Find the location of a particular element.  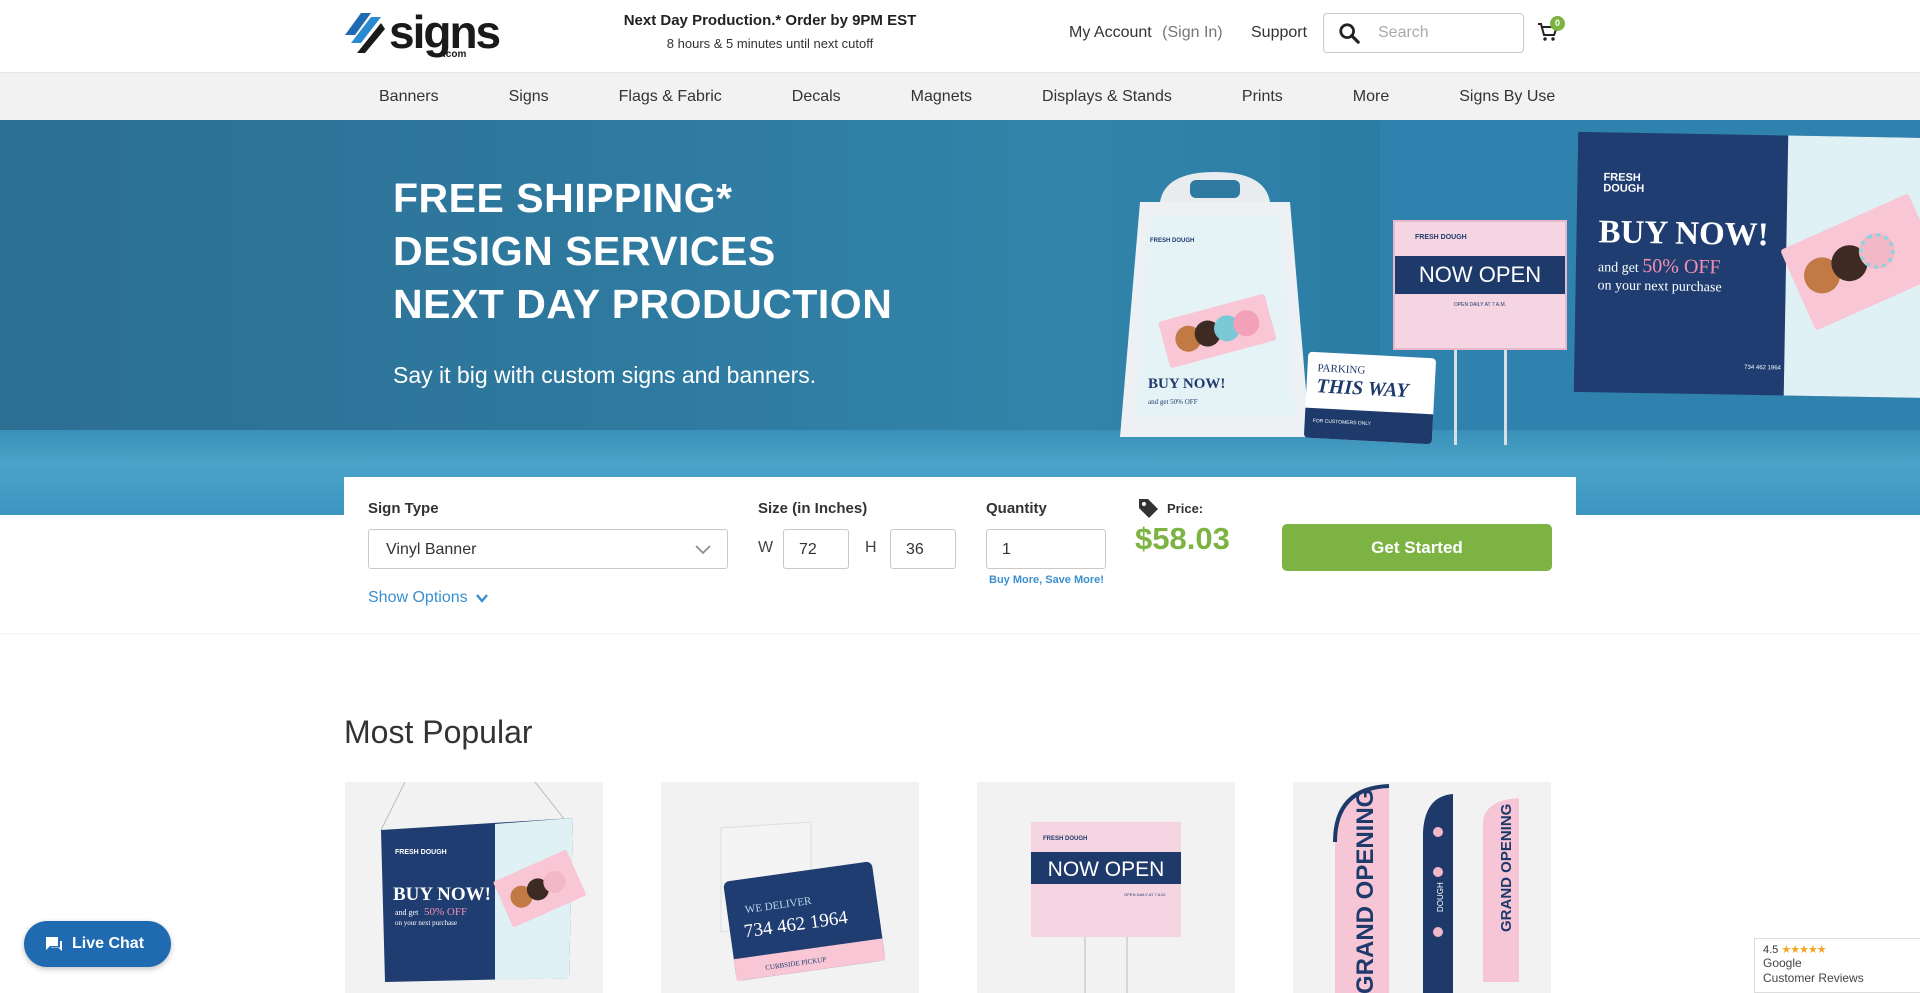

nav-item-signs-by-use: Signs By Use is located at coordinates (1507, 97).